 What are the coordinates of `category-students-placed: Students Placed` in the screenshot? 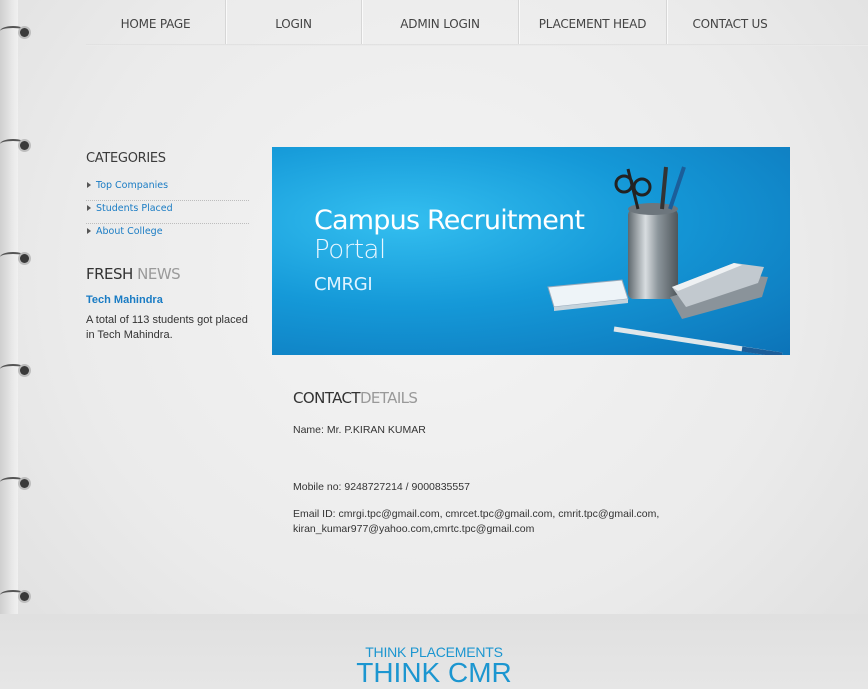 It's located at (167, 212).